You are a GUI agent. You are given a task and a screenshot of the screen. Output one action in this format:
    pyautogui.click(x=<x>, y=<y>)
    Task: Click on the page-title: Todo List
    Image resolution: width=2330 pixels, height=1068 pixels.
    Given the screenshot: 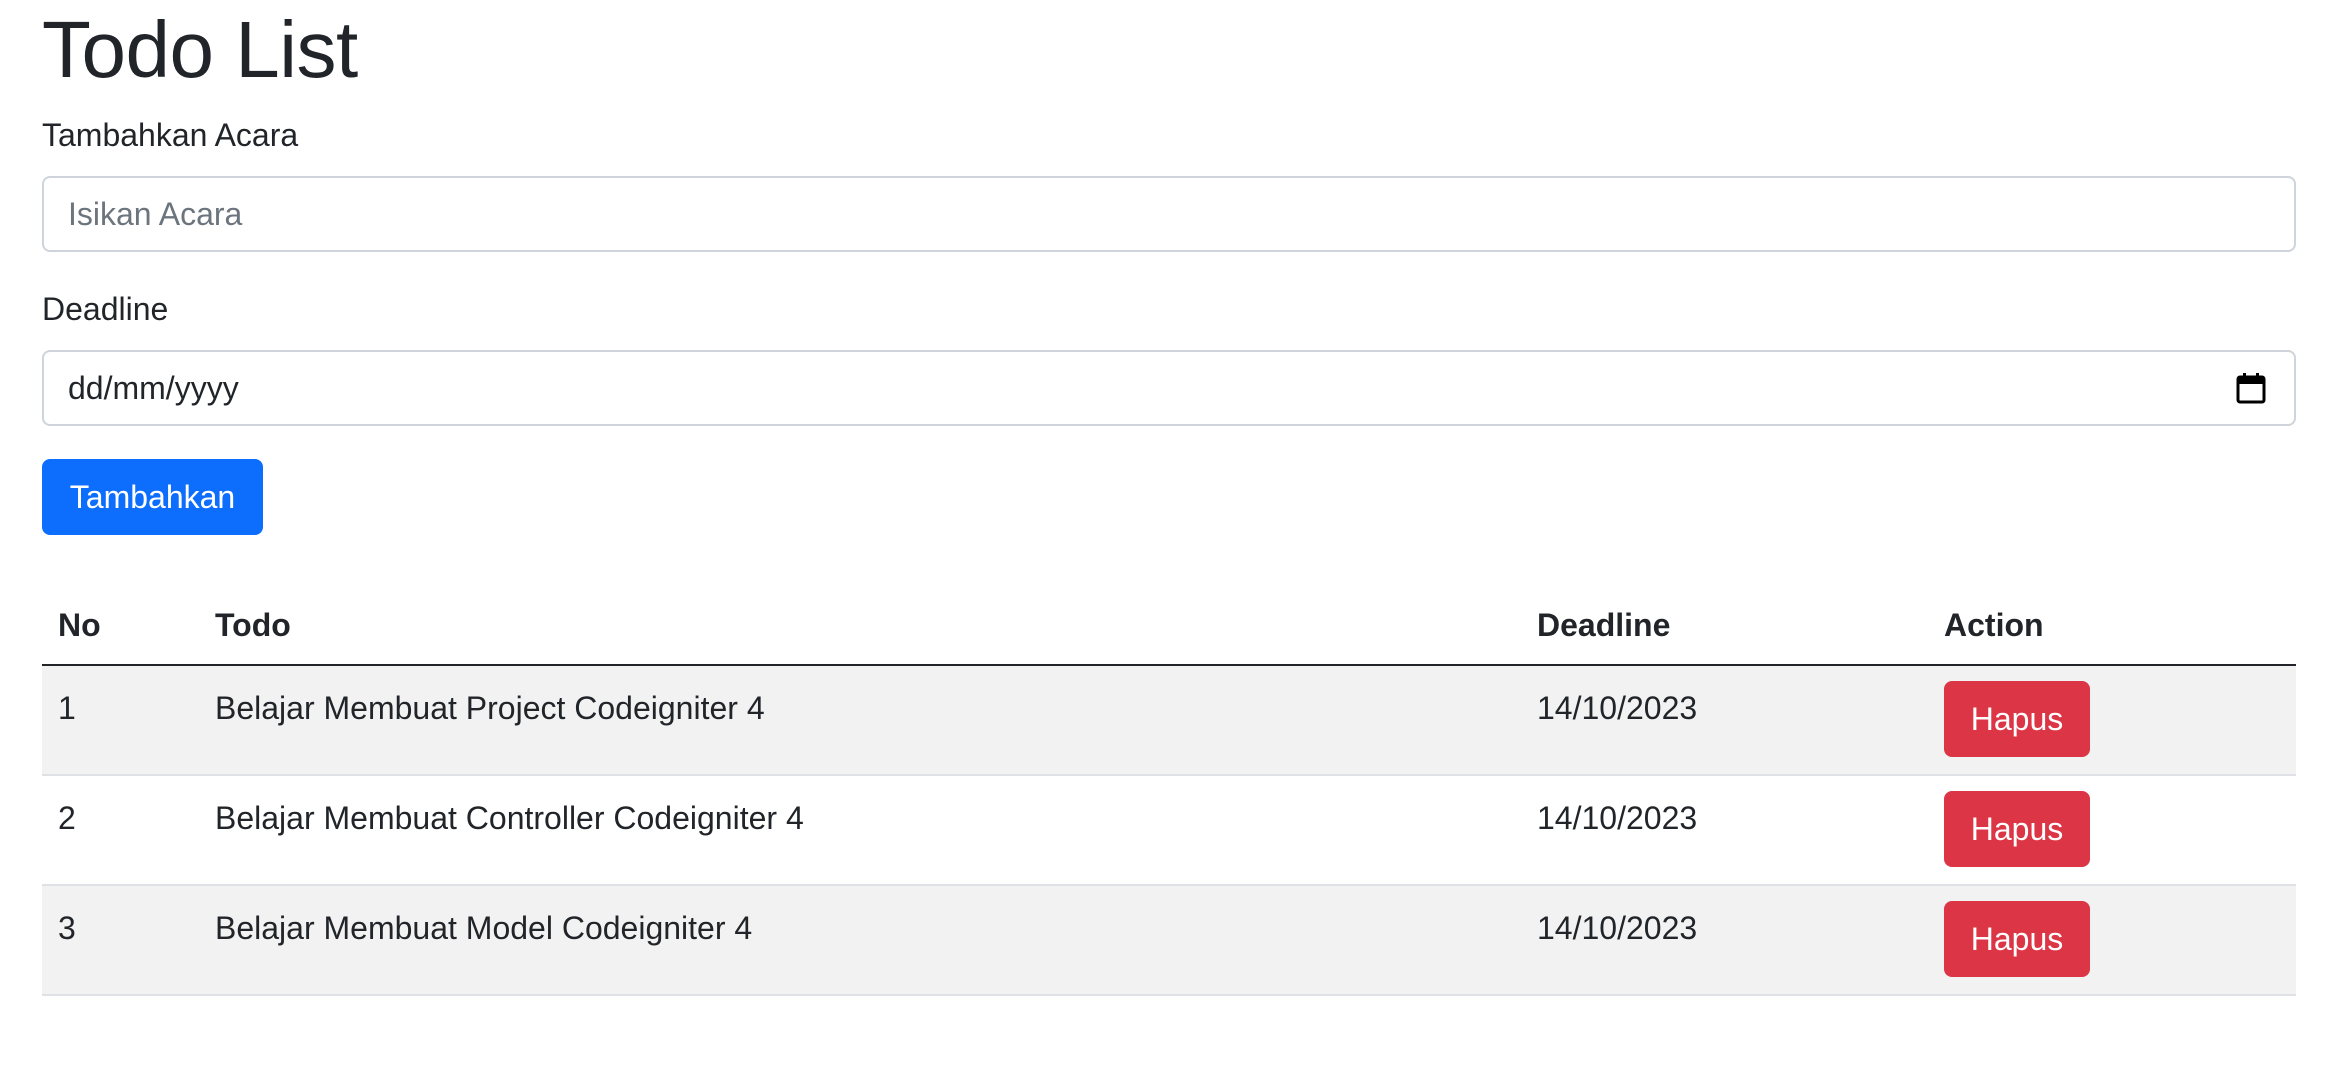 What is the action you would take?
    pyautogui.click(x=200, y=49)
    